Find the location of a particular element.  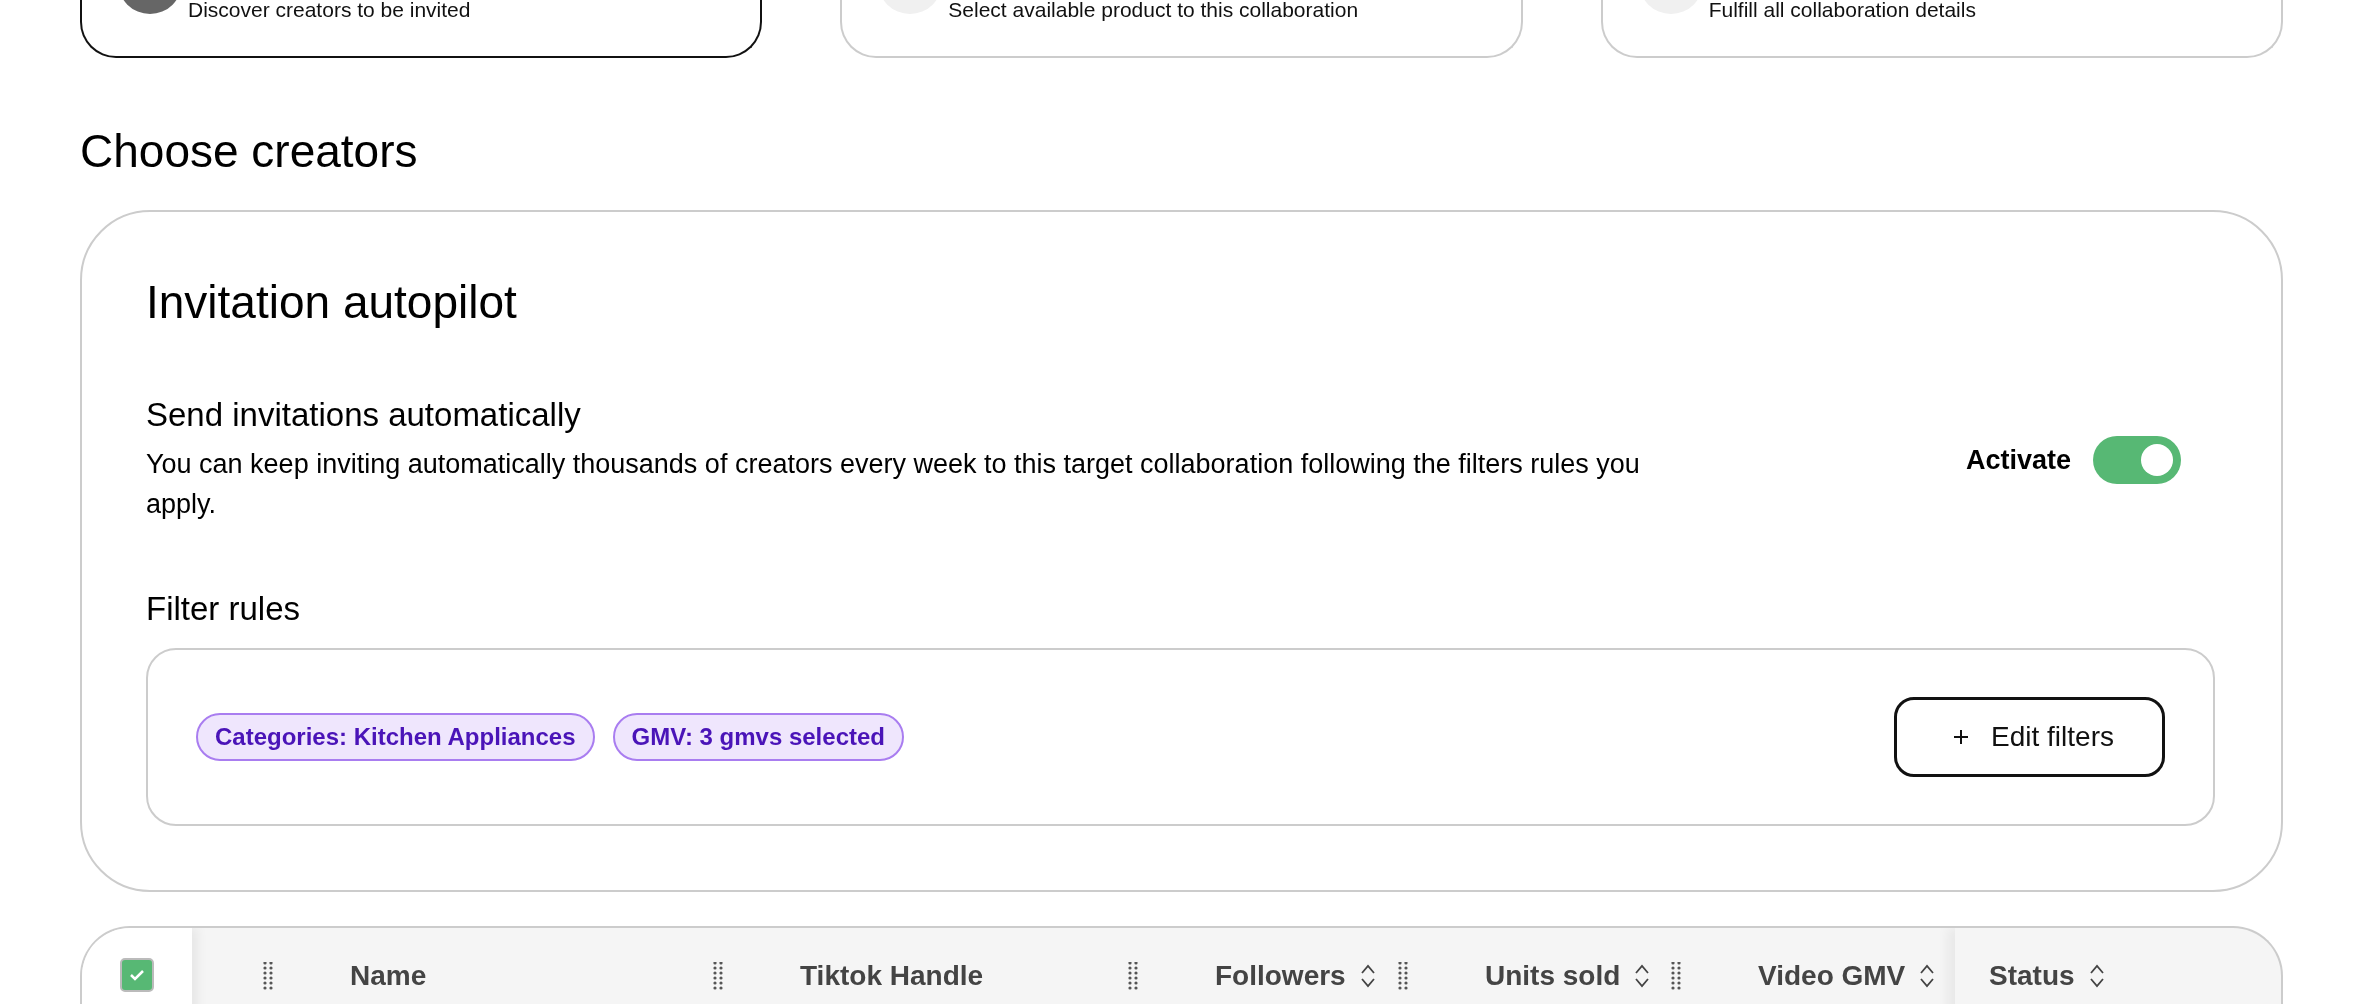

column-header: Video GMV is located at coordinates (1847, 976).